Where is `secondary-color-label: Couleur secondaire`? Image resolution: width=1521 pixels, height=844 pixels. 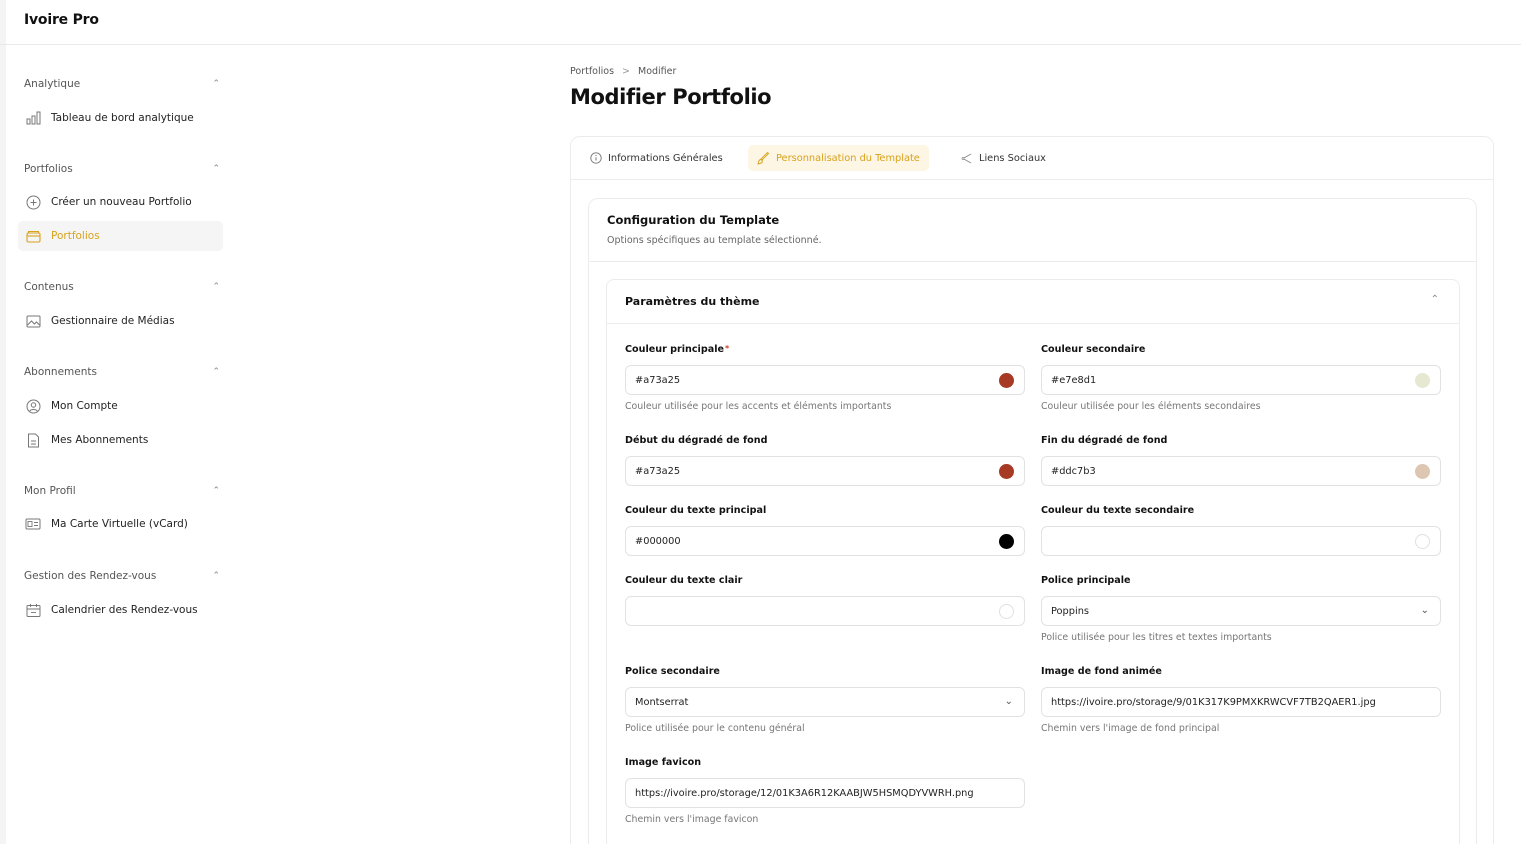
secondary-color-label: Couleur secondaire is located at coordinates (1093, 349).